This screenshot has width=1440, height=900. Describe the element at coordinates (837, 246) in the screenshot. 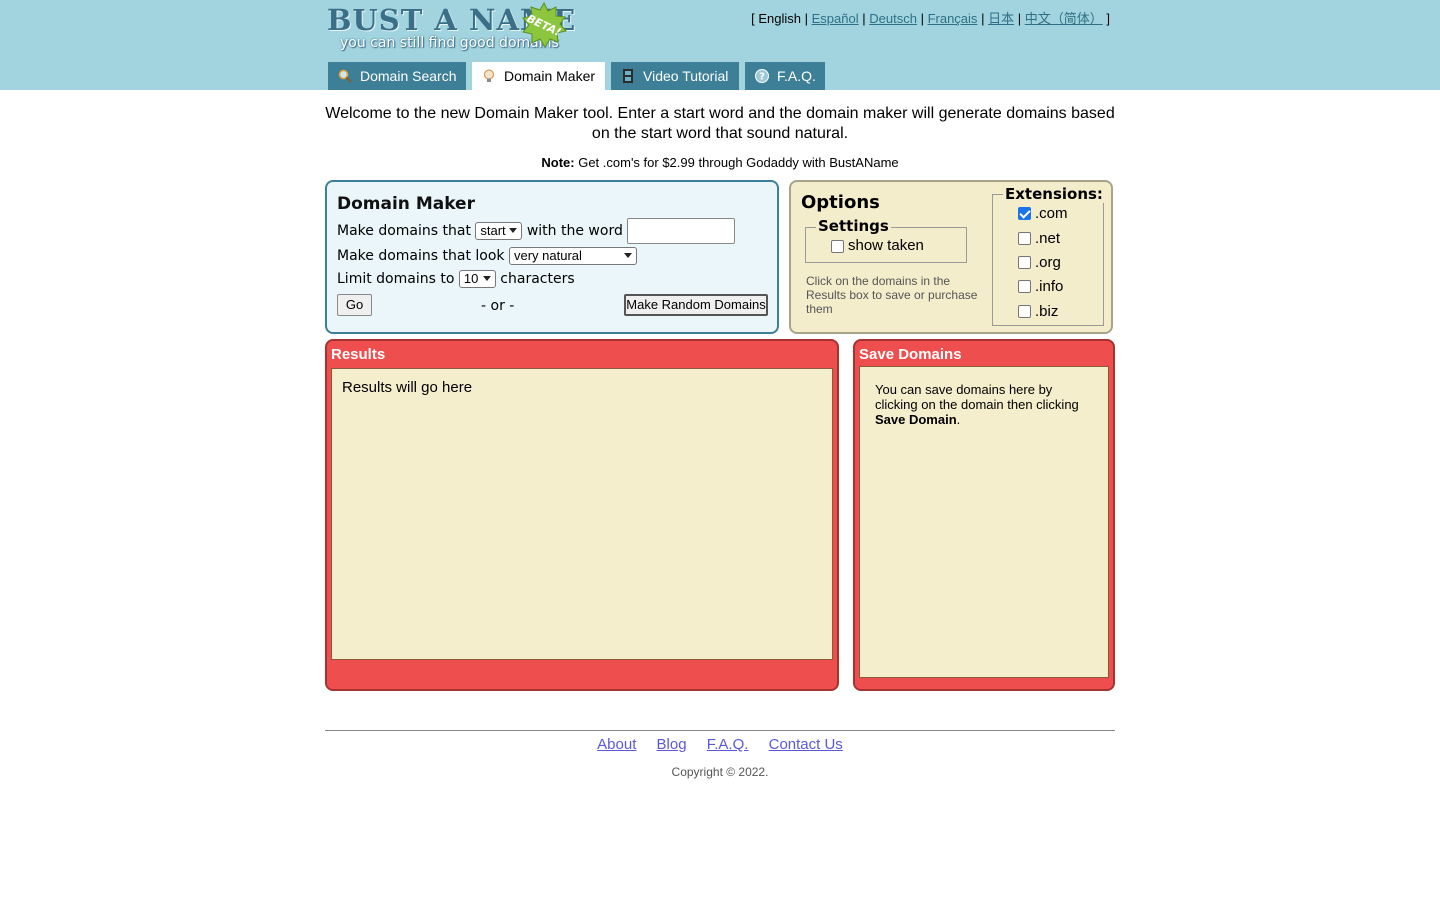

I see `show-taken-checkbox` at that location.